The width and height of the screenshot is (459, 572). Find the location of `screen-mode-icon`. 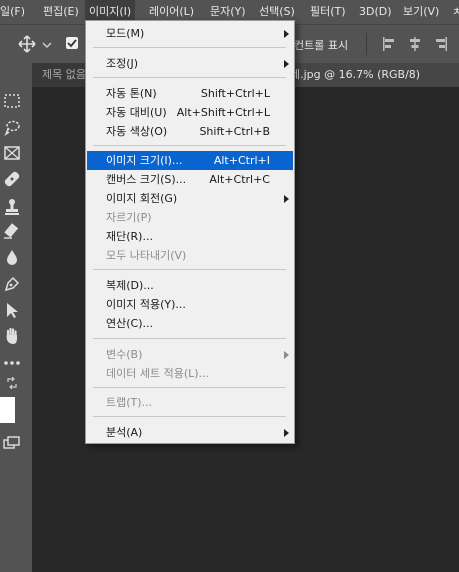

screen-mode-icon is located at coordinates (12, 443).